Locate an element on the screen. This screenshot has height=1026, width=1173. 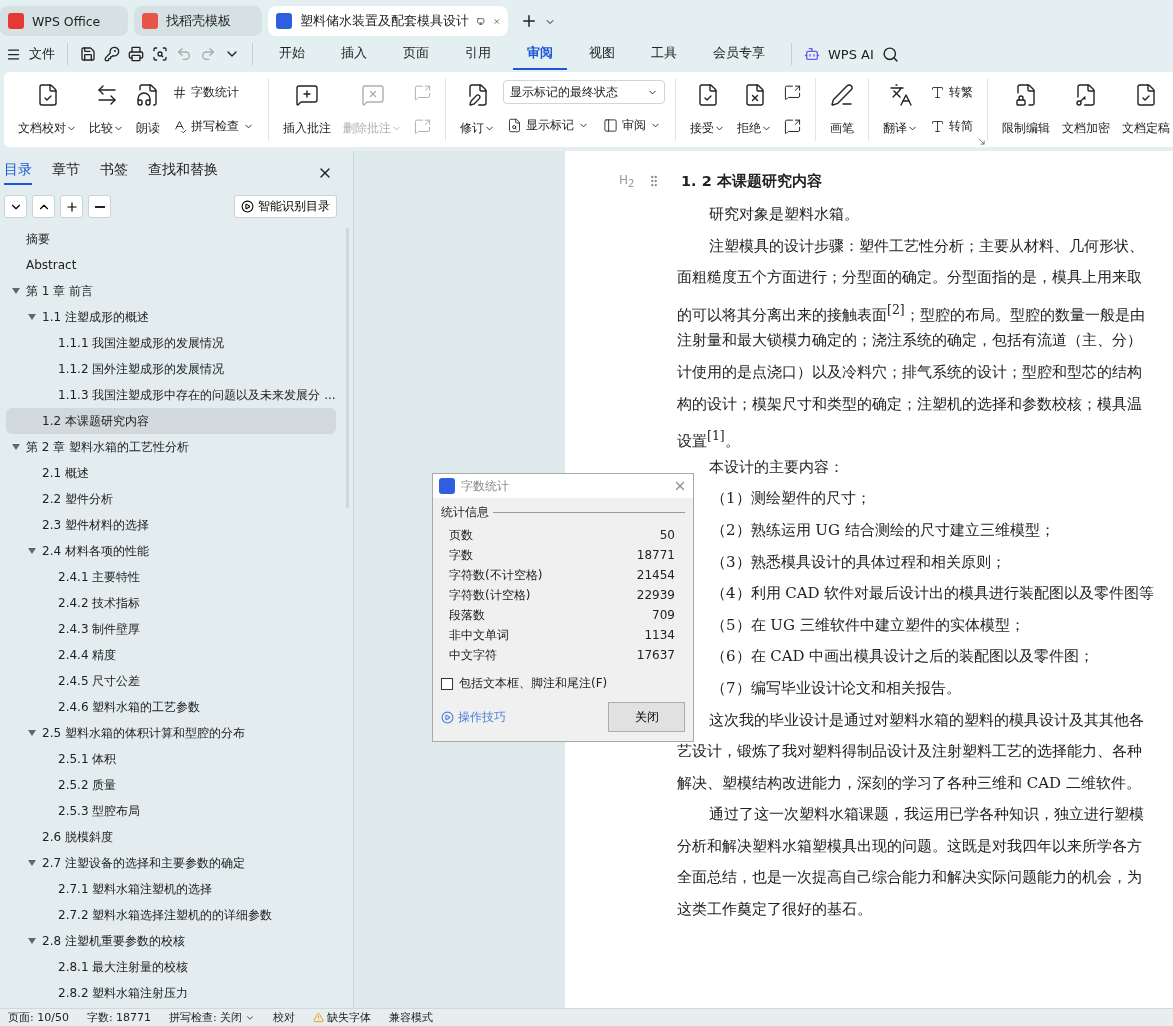
outline-item: 2.8 注塑机重要参数的校核 is located at coordinates (171, 941).